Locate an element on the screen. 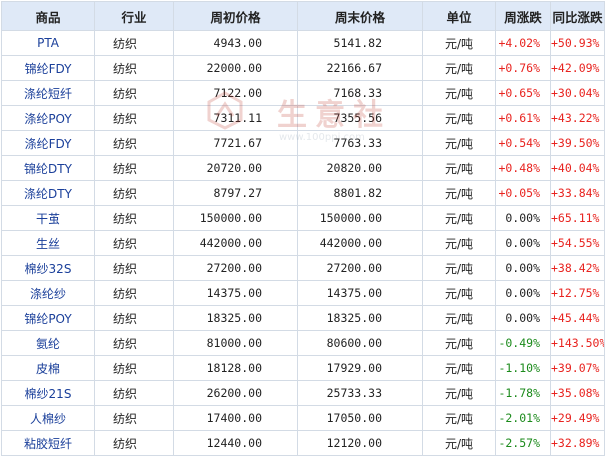 Image resolution: width=605 pixels, height=456 pixels. table-row: 皮棉 纺织 18128.00 17929.00 元/吨 -1.10% +39.07% is located at coordinates (303, 368).